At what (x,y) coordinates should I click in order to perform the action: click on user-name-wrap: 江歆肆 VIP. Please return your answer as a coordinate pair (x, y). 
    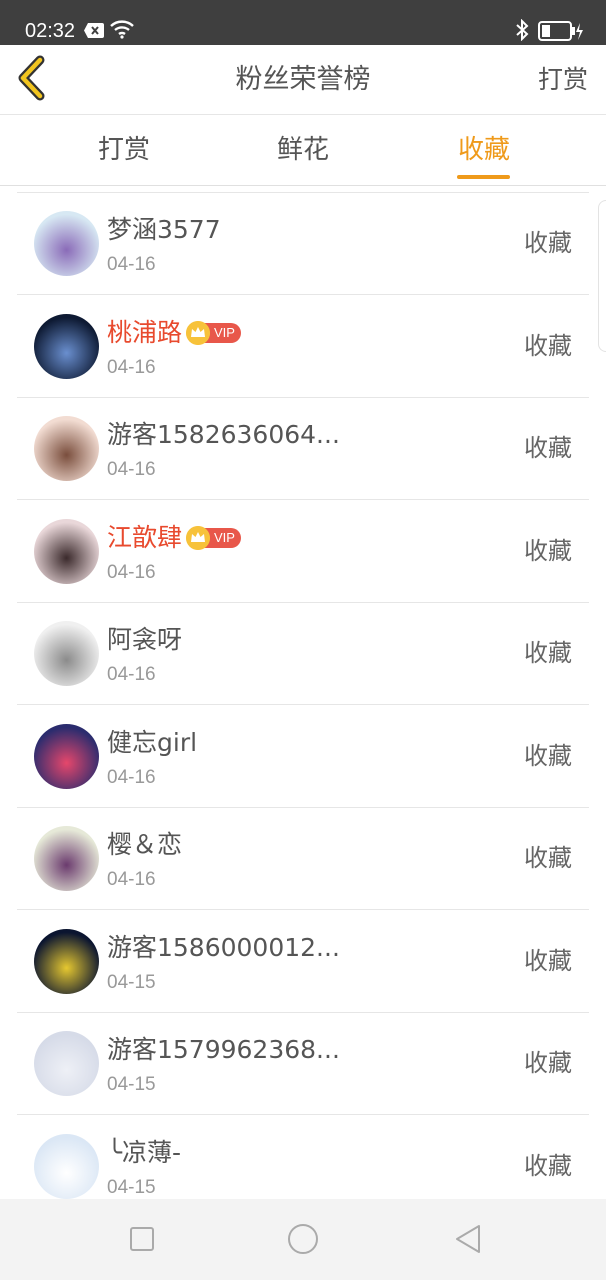
    Looking at the image, I should click on (174, 538).